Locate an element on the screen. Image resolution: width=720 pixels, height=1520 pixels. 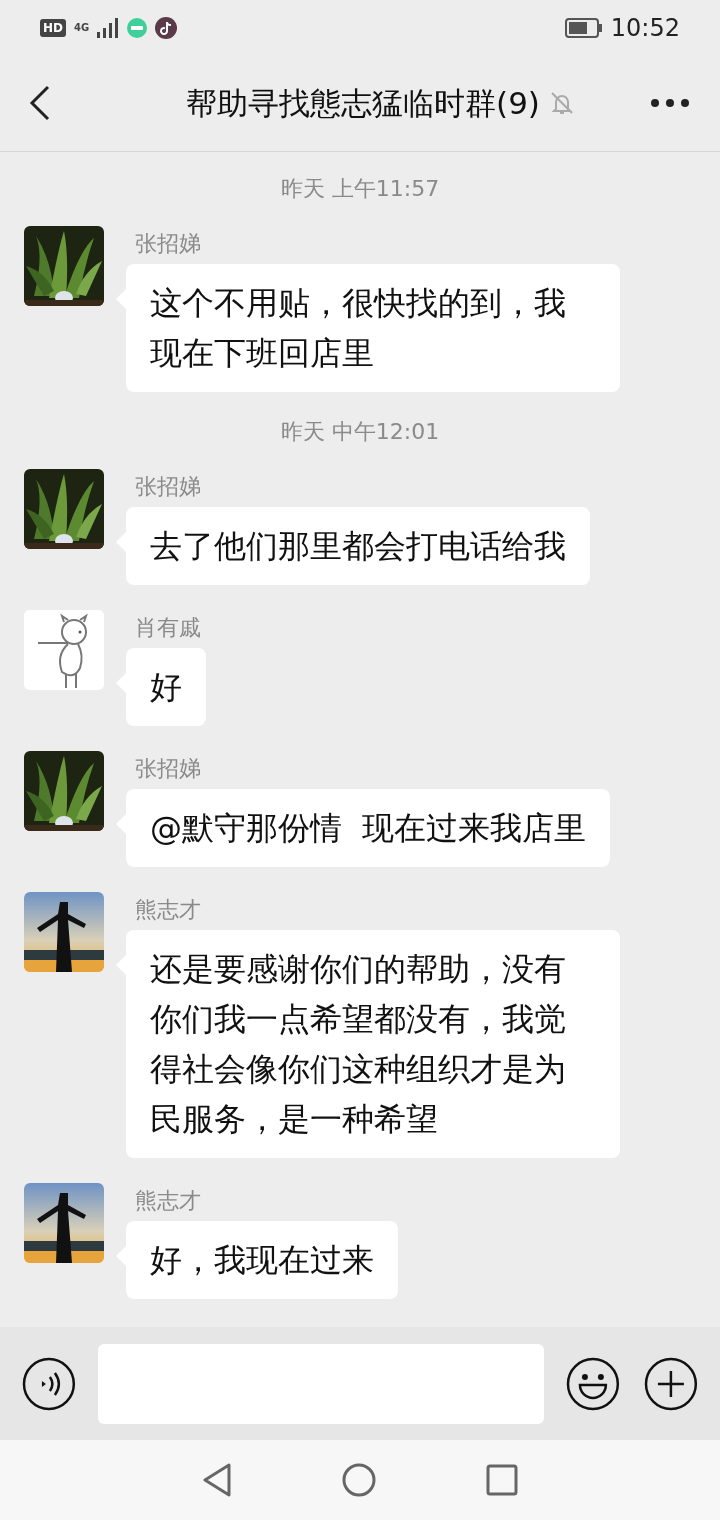
emoji-icon is located at coordinates (593, 1383).